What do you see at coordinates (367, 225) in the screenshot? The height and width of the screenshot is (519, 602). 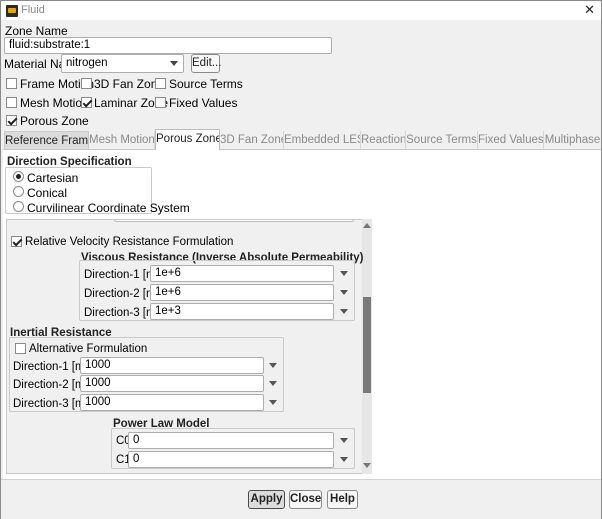 I see `scroll-up-icon` at bounding box center [367, 225].